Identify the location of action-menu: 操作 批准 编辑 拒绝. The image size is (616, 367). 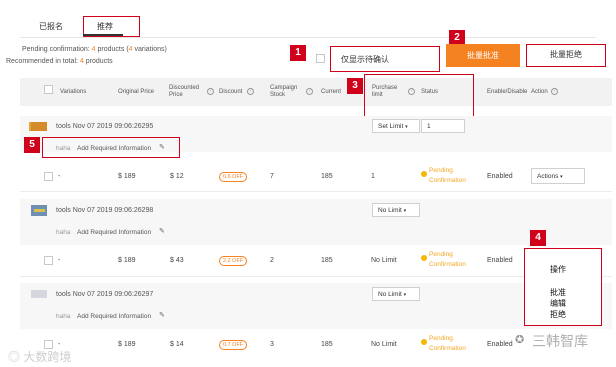
(563, 287).